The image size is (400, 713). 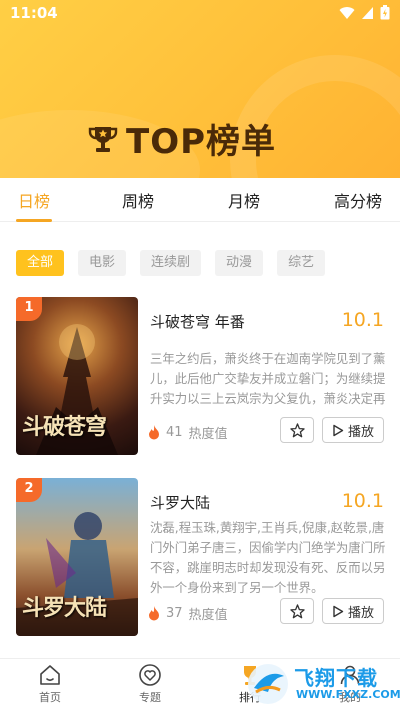 I want to click on trophy-icon, so click(x=103, y=139).